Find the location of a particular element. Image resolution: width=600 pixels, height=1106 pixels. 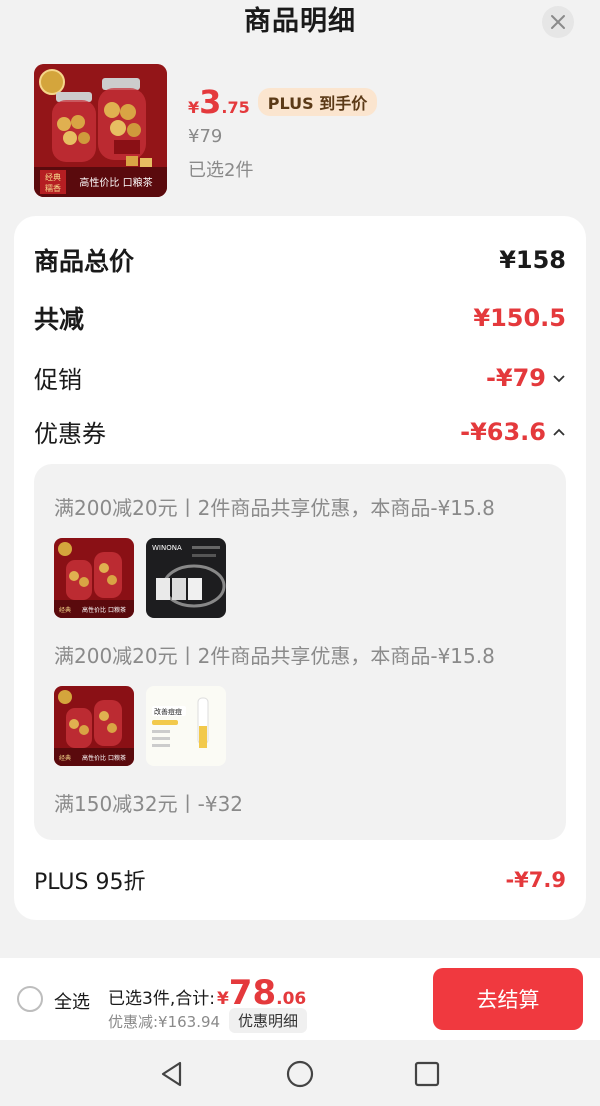

order-total-integer: 78 is located at coordinates (252, 993).